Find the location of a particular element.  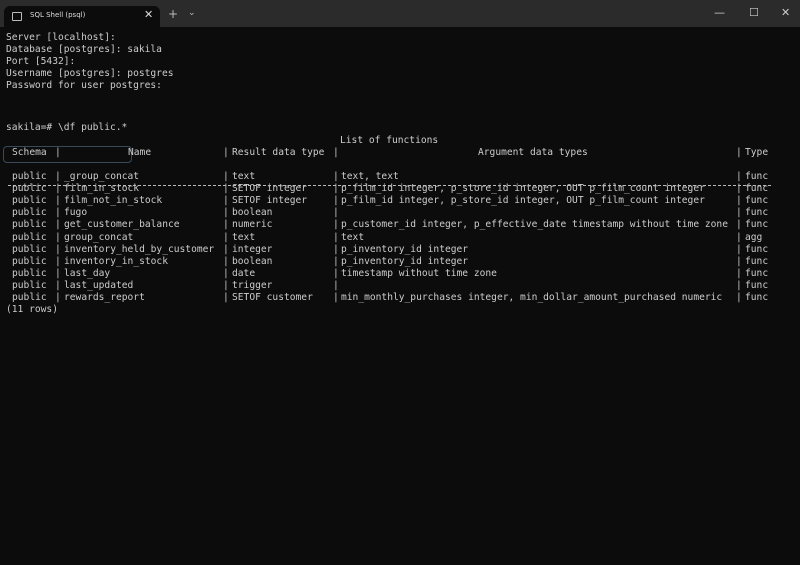

table-row-cell: fugo is located at coordinates (76, 213).